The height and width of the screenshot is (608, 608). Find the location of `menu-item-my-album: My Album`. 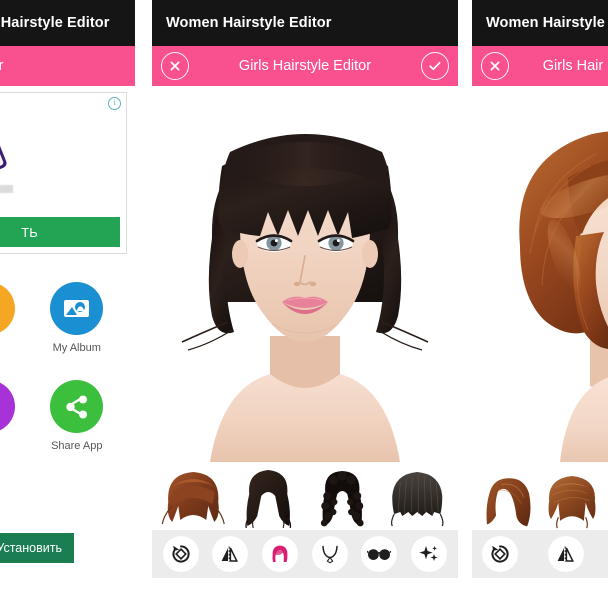

menu-item-my-album: My Album is located at coordinates (77, 318).